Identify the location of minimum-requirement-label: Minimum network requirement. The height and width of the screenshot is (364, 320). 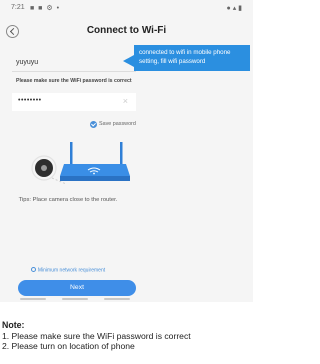
(71, 270).